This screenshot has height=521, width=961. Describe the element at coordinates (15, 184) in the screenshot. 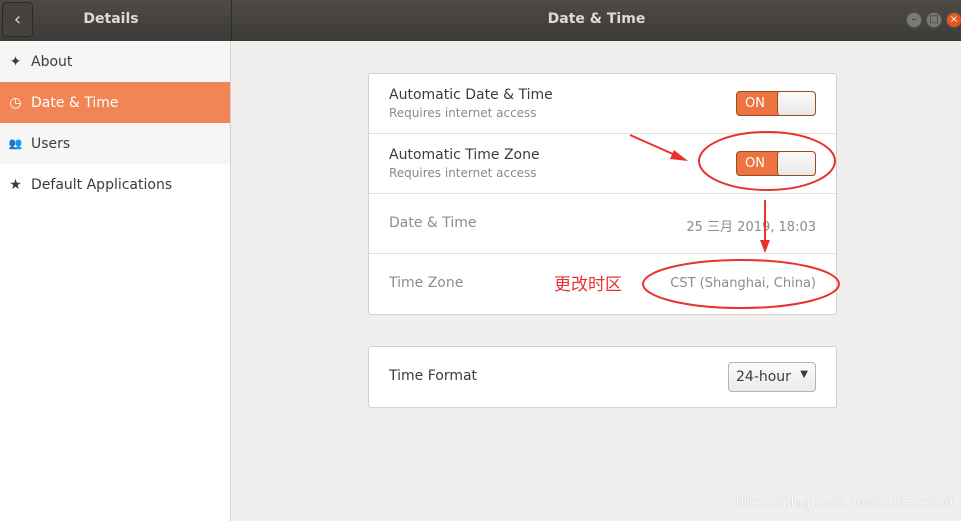

I see `star-icon: ★` at that location.